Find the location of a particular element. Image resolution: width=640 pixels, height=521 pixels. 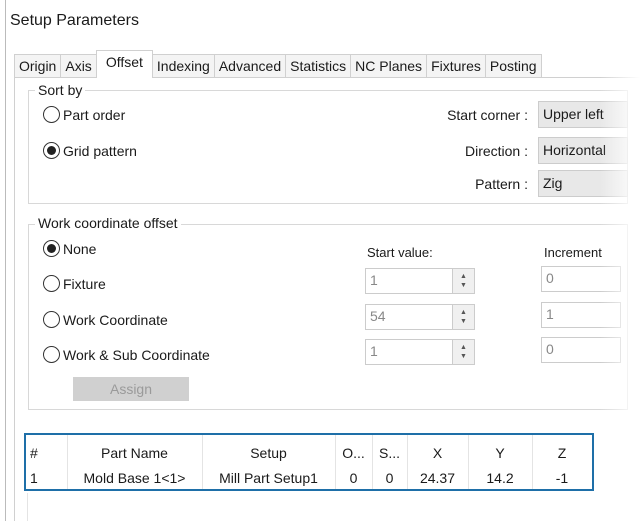

radio-label: Work Coordinate is located at coordinates (115, 319).